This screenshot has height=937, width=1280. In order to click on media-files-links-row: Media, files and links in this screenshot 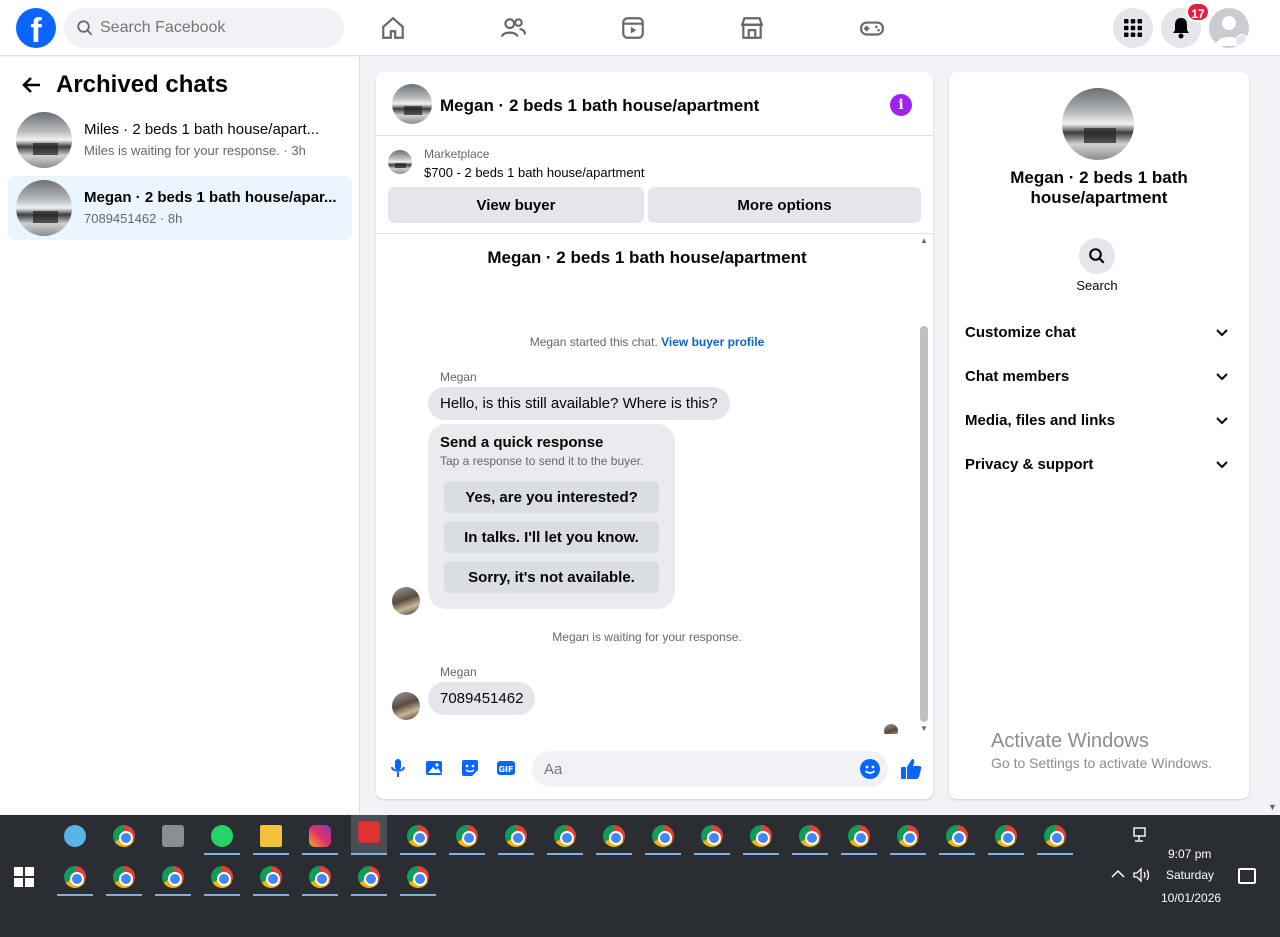, I will do `click(1099, 422)`.